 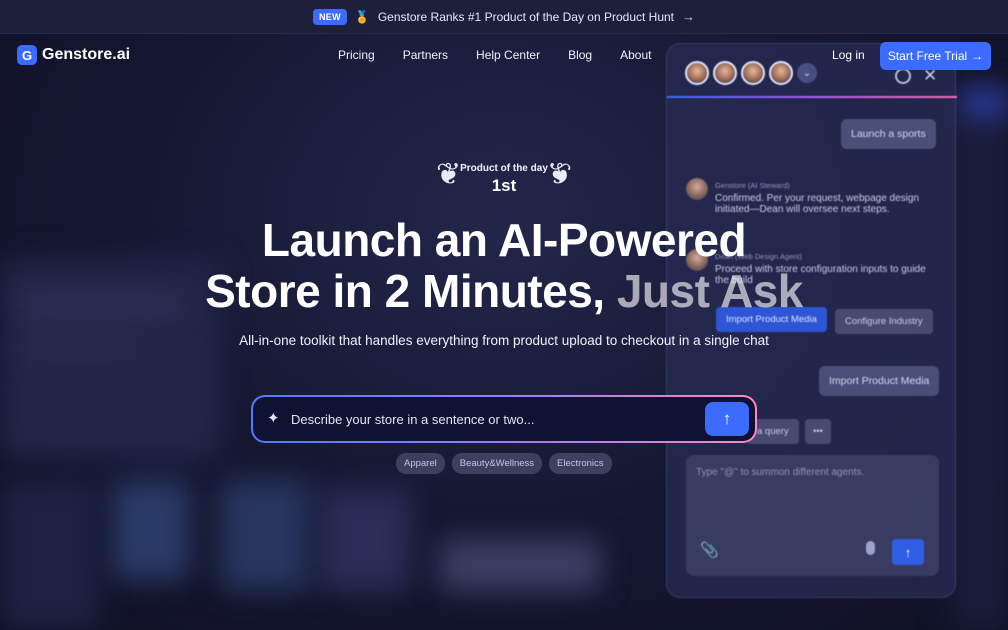 I want to click on headline-line-1: Launch an AI-Powered, so click(x=504, y=240).